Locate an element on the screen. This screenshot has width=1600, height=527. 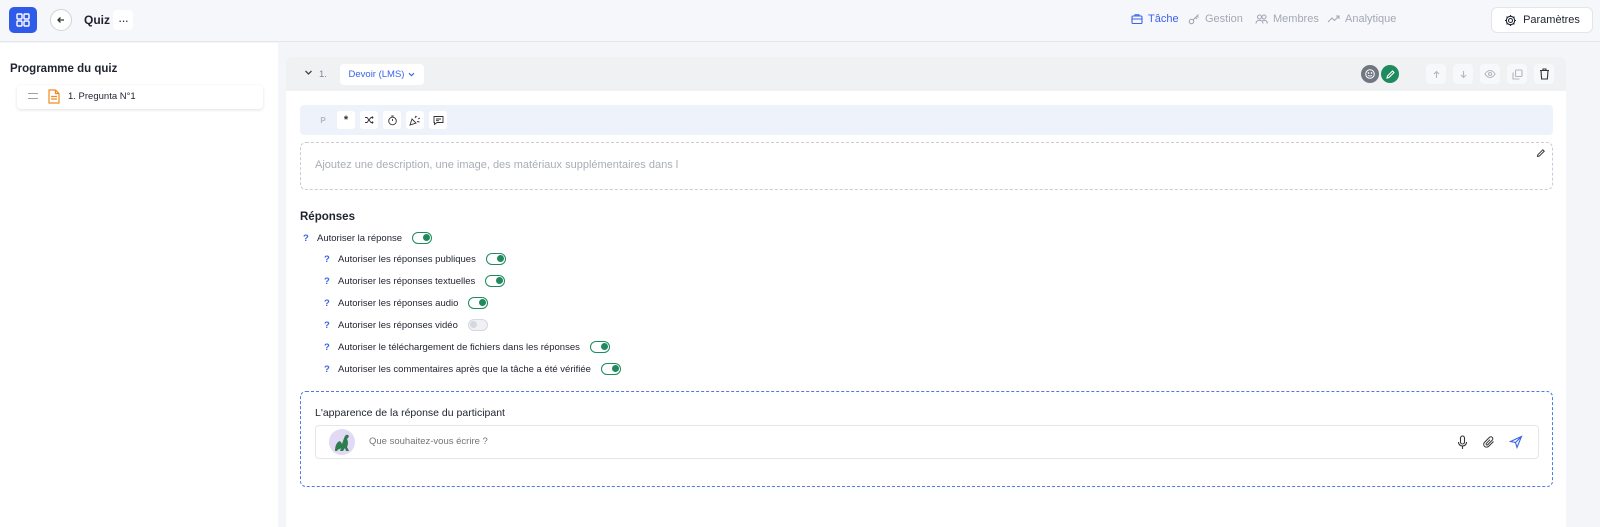
asterisk-icon: * is located at coordinates (346, 120).